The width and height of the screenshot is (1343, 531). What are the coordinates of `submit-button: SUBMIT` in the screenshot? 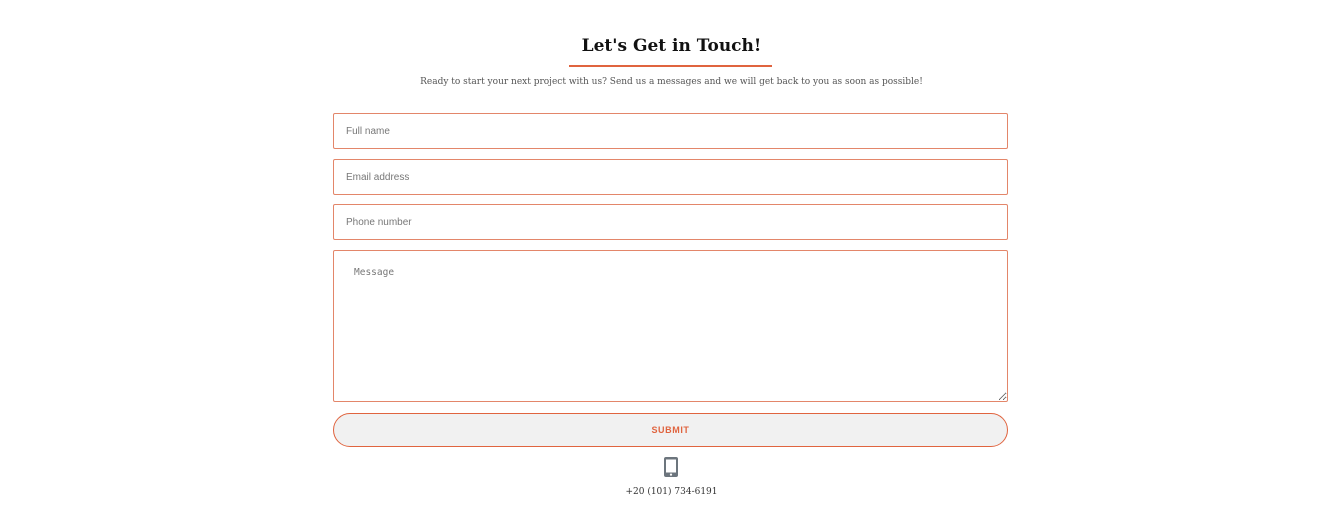 It's located at (670, 430).